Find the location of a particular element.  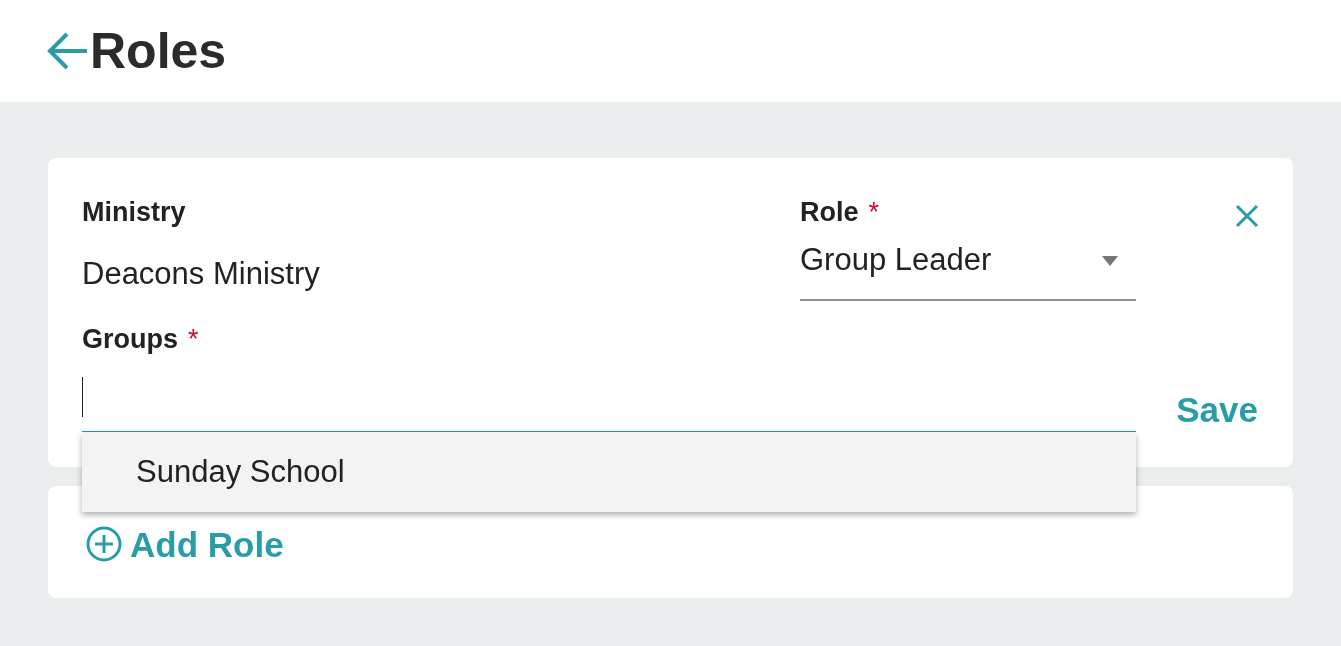

field-label: Role is located at coordinates (829, 212).